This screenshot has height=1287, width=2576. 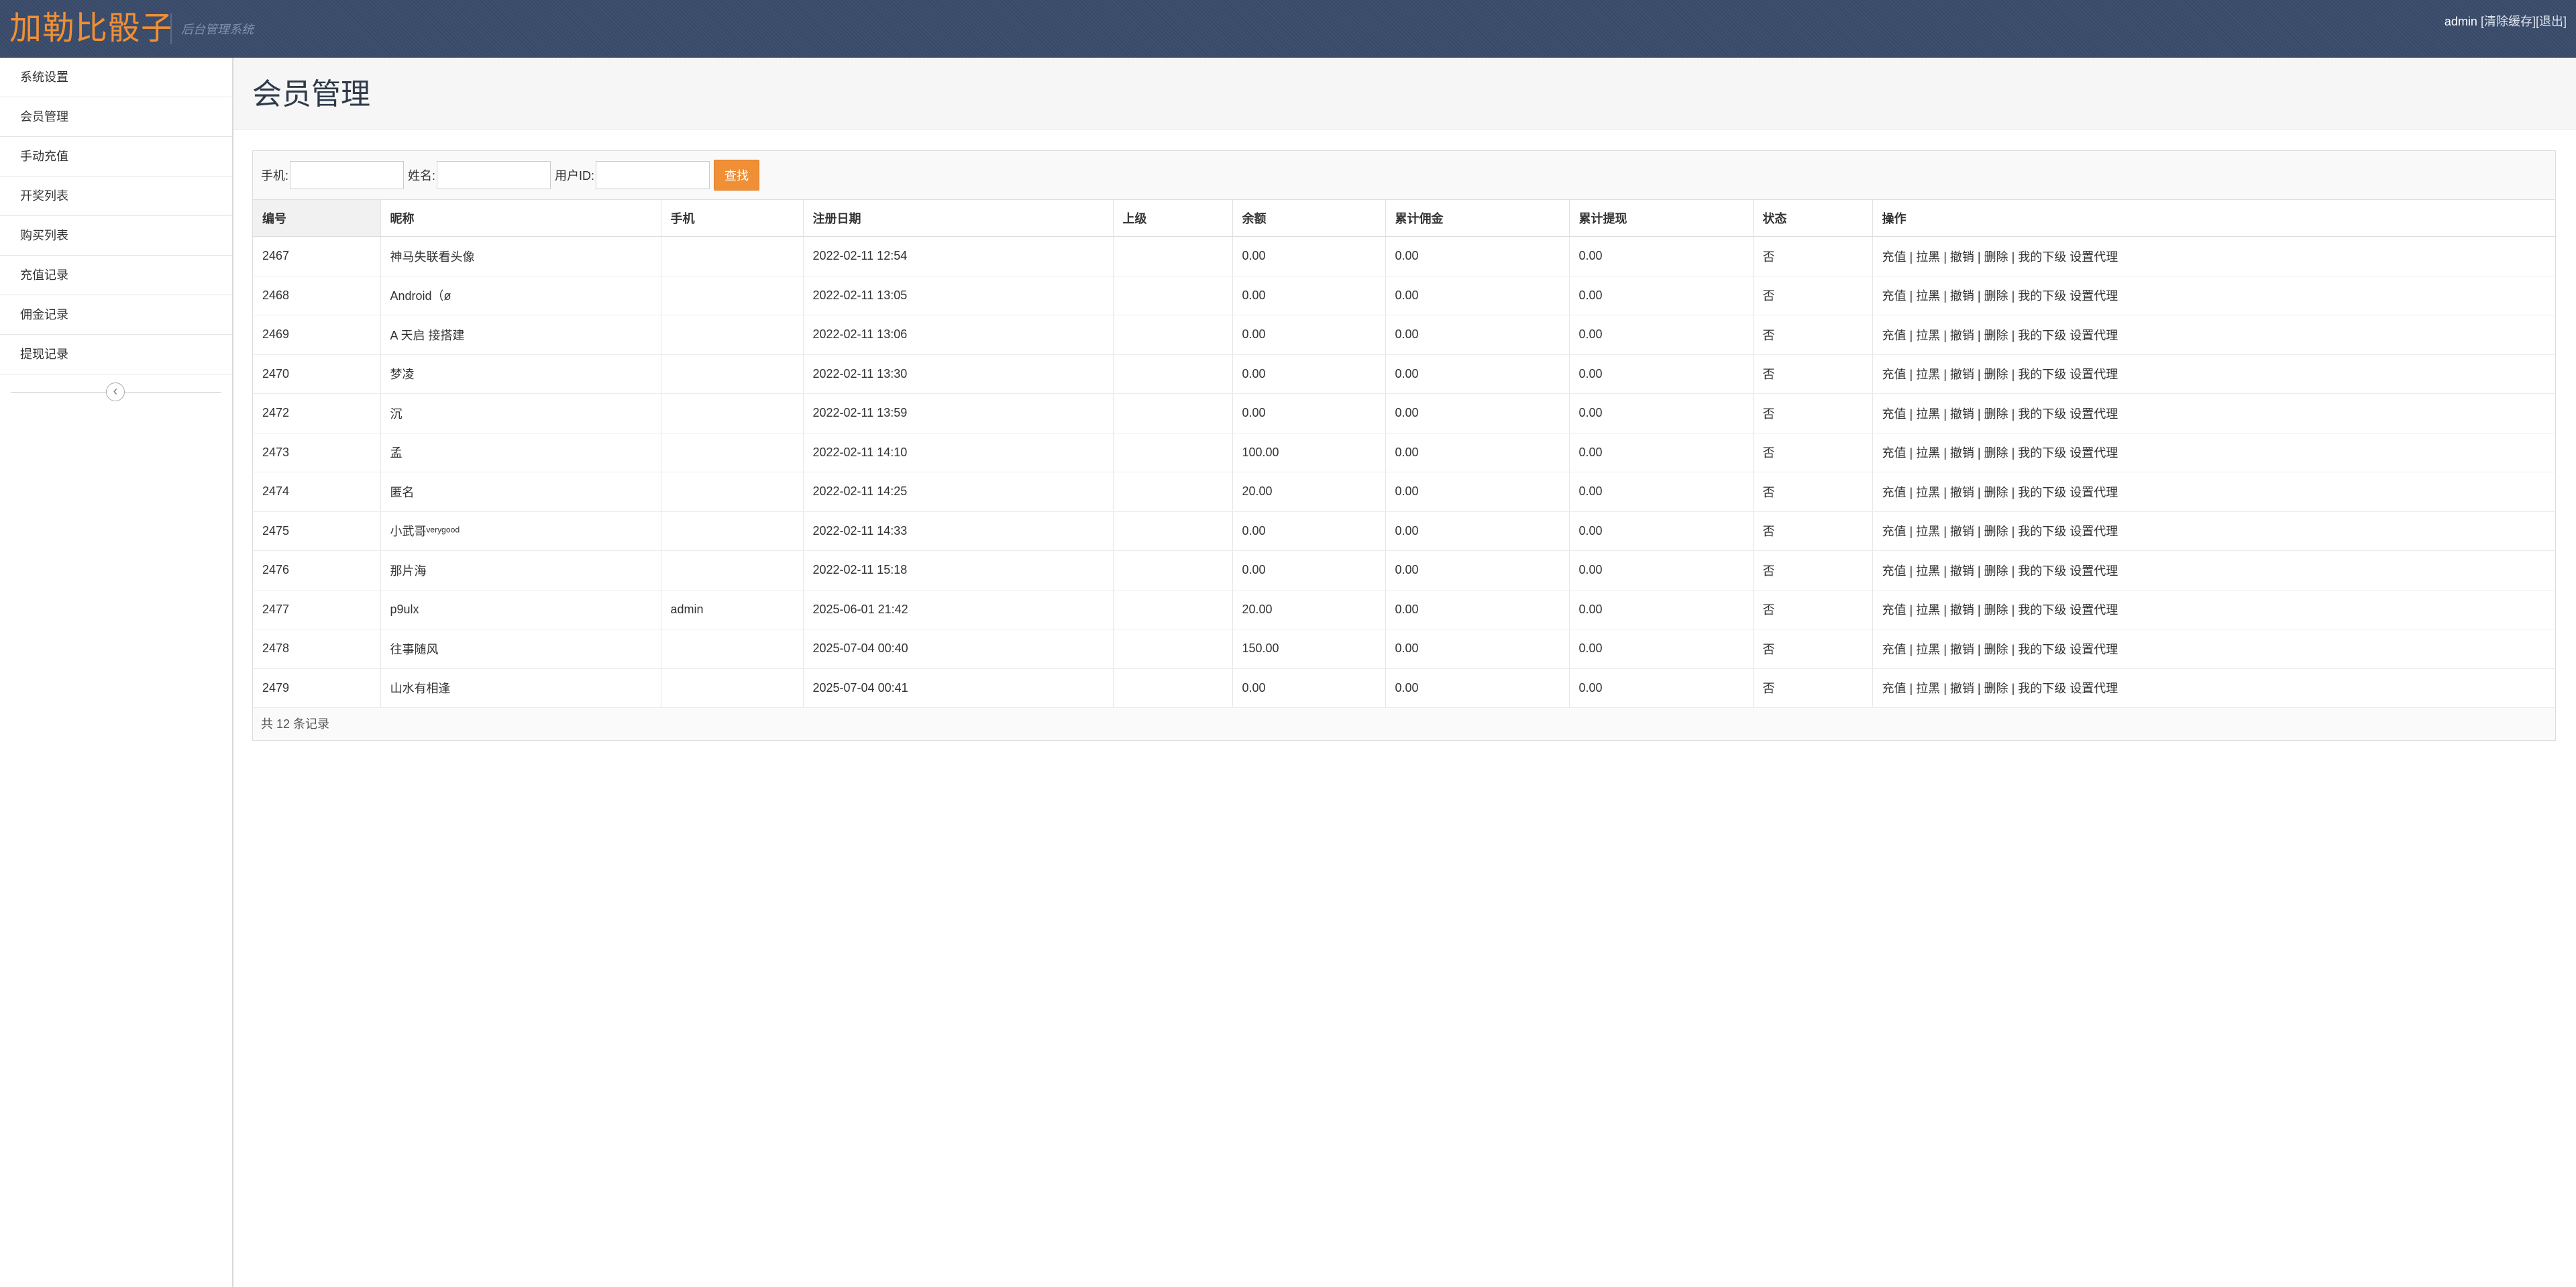 I want to click on col-header-nickname: 昵称, so click(x=520, y=218).